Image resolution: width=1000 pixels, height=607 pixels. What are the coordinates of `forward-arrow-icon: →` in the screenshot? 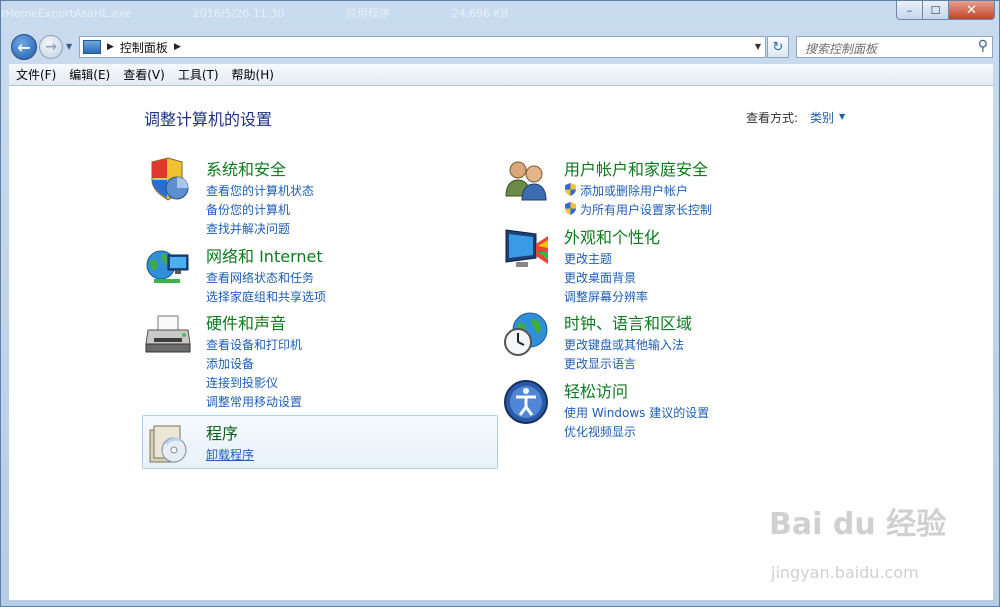 It's located at (51, 47).